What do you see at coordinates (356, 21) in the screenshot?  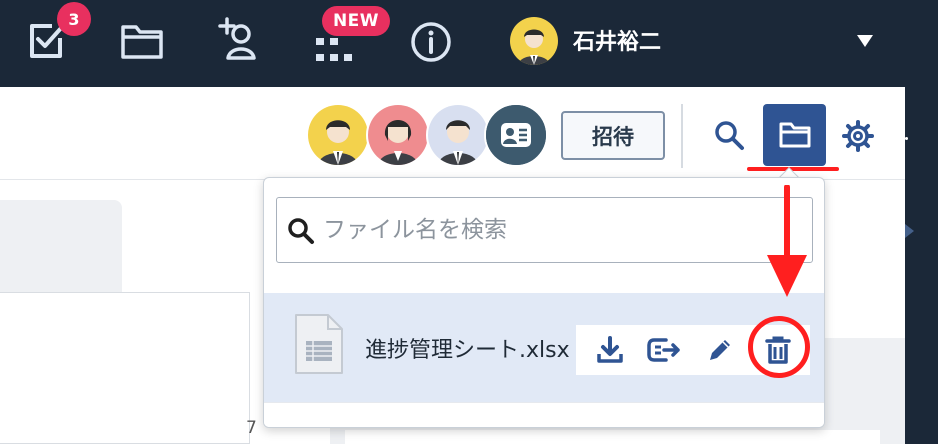 I see `new-badge: NEW` at bounding box center [356, 21].